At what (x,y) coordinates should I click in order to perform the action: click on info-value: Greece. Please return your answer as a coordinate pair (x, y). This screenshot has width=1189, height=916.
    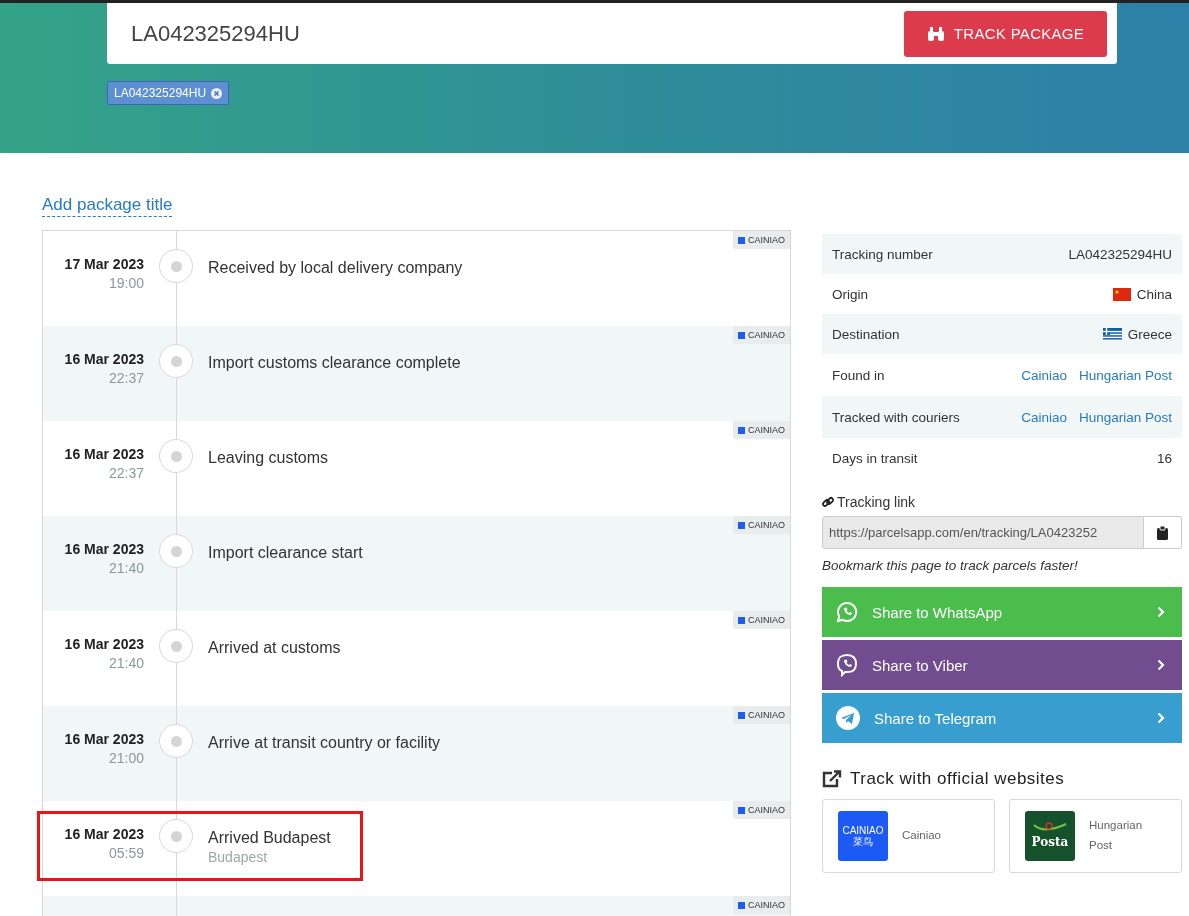
    Looking at the image, I should click on (1149, 334).